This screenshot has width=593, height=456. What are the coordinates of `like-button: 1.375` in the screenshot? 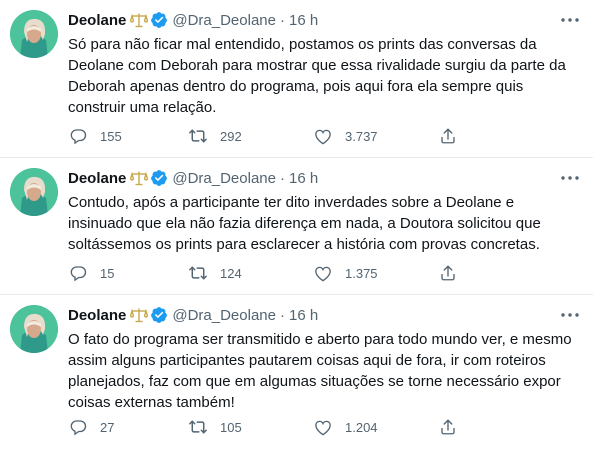 It's located at (375, 273).